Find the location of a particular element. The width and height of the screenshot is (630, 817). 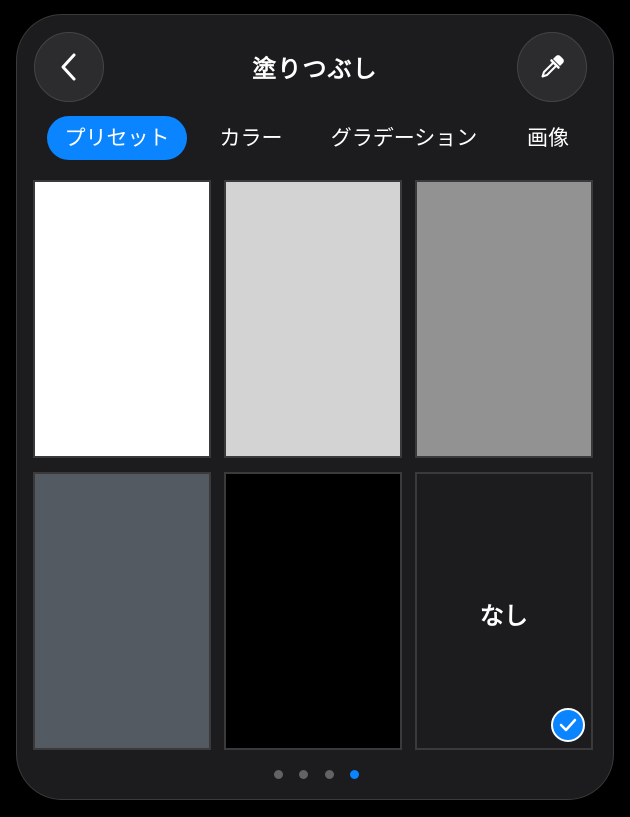

tab-color: カラー is located at coordinates (251, 138).